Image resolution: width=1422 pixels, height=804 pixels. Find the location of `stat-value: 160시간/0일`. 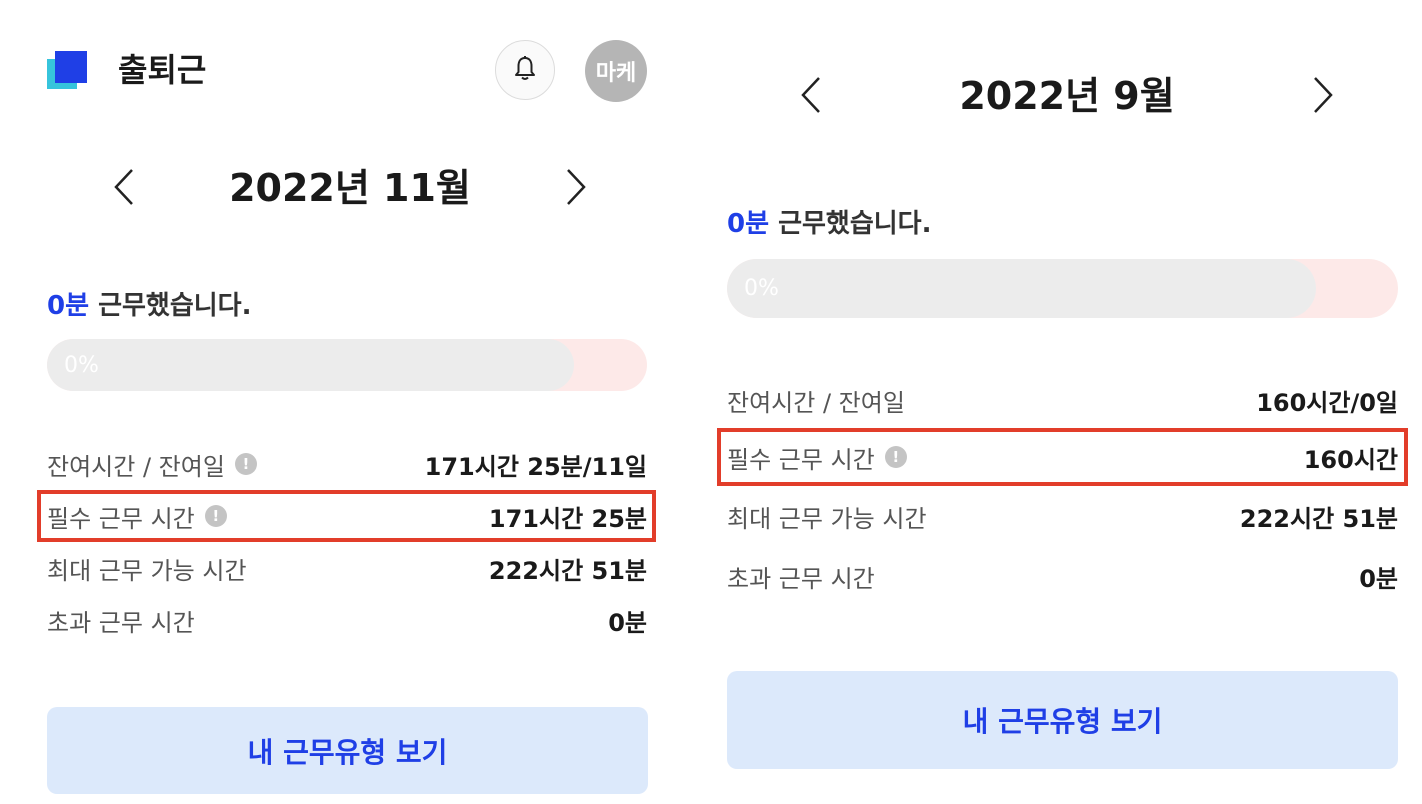

stat-value: 160시간/0일 is located at coordinates (1327, 402).